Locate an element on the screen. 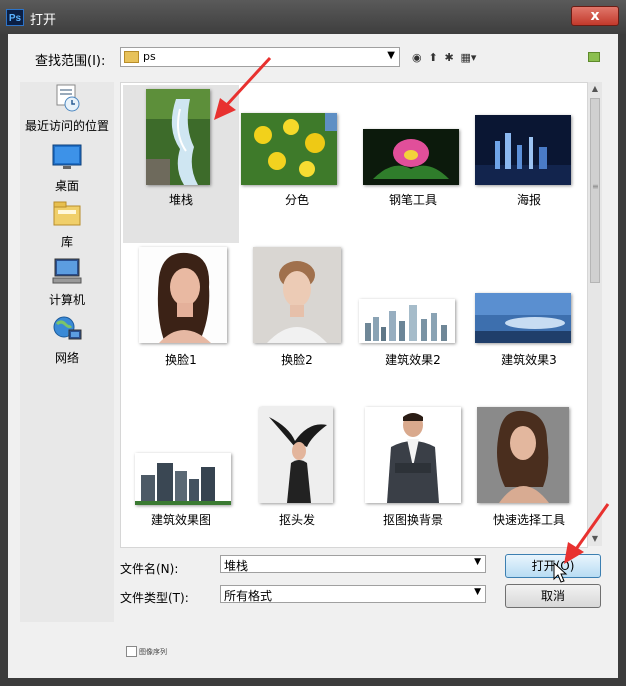 The height and width of the screenshot is (686, 626). title-bar: Ps 打开 x is located at coordinates (313, 17).